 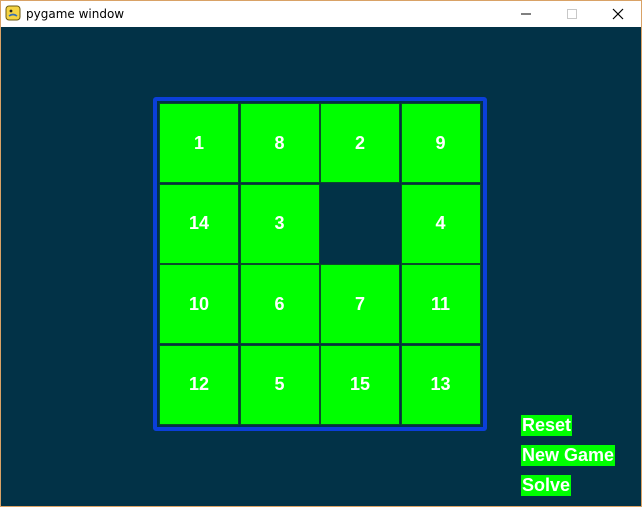 What do you see at coordinates (360, 143) in the screenshot?
I see `puzzle-tile: 2` at bounding box center [360, 143].